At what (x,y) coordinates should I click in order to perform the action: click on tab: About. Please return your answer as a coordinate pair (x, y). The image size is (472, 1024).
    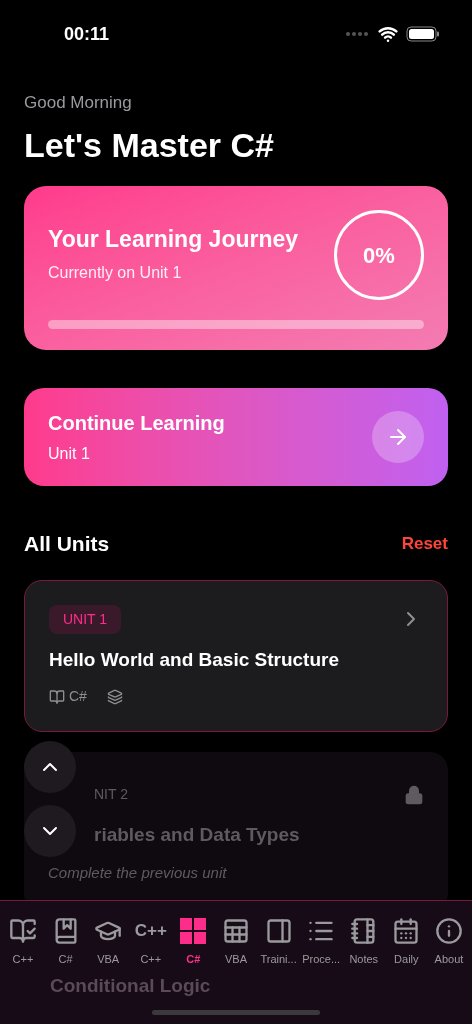
    Looking at the image, I should click on (448, 942).